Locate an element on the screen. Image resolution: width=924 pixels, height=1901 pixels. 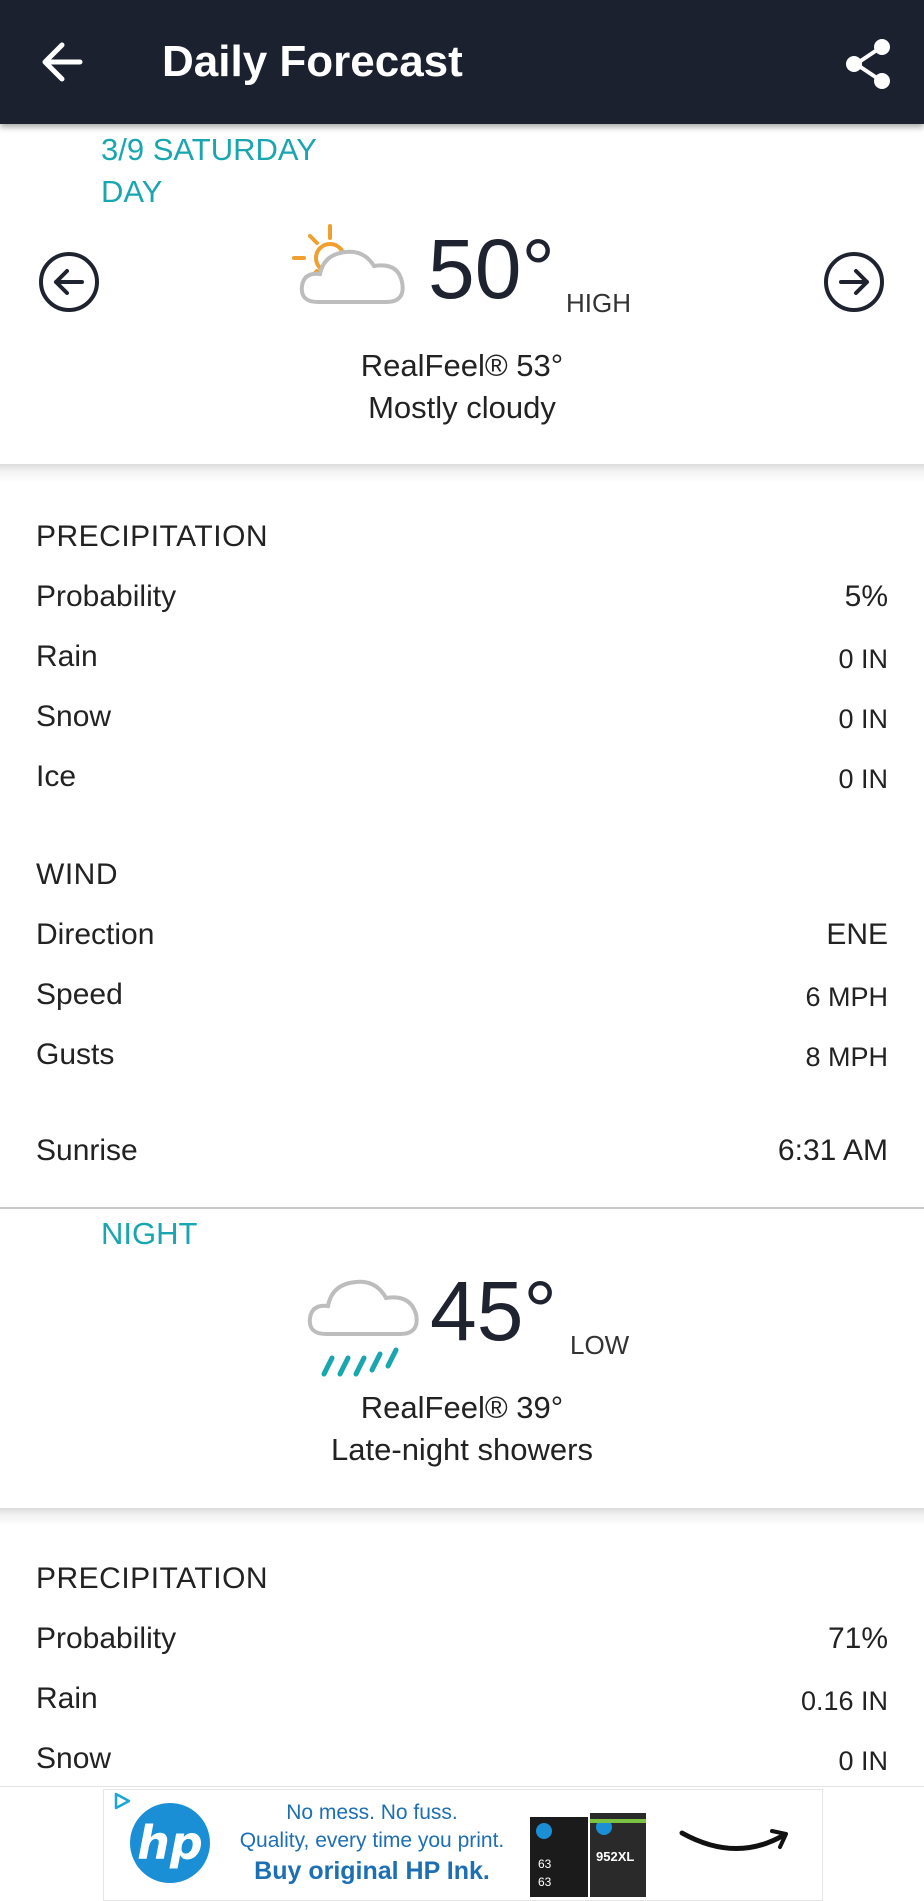
wind-gusts-label: Gusts is located at coordinates (75, 1054).